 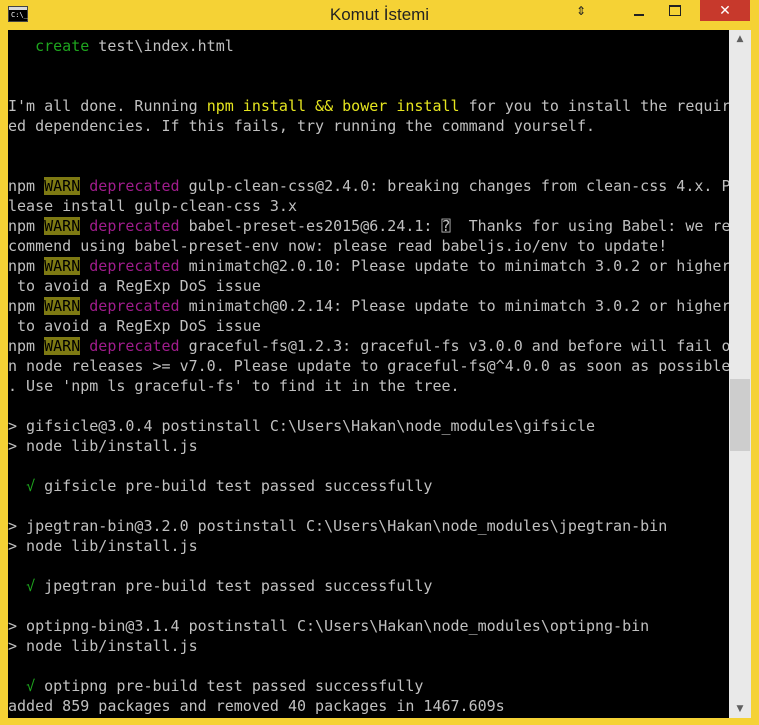 I want to click on scroll-down-arrow-icon: ▼, so click(x=740, y=709).